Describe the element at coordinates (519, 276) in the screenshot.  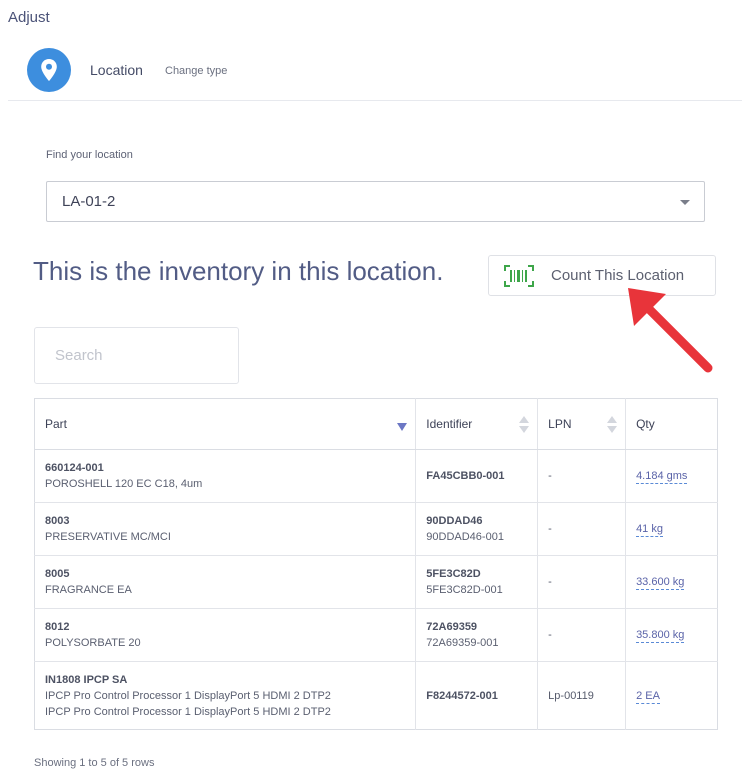
I see `barcode-icon` at that location.